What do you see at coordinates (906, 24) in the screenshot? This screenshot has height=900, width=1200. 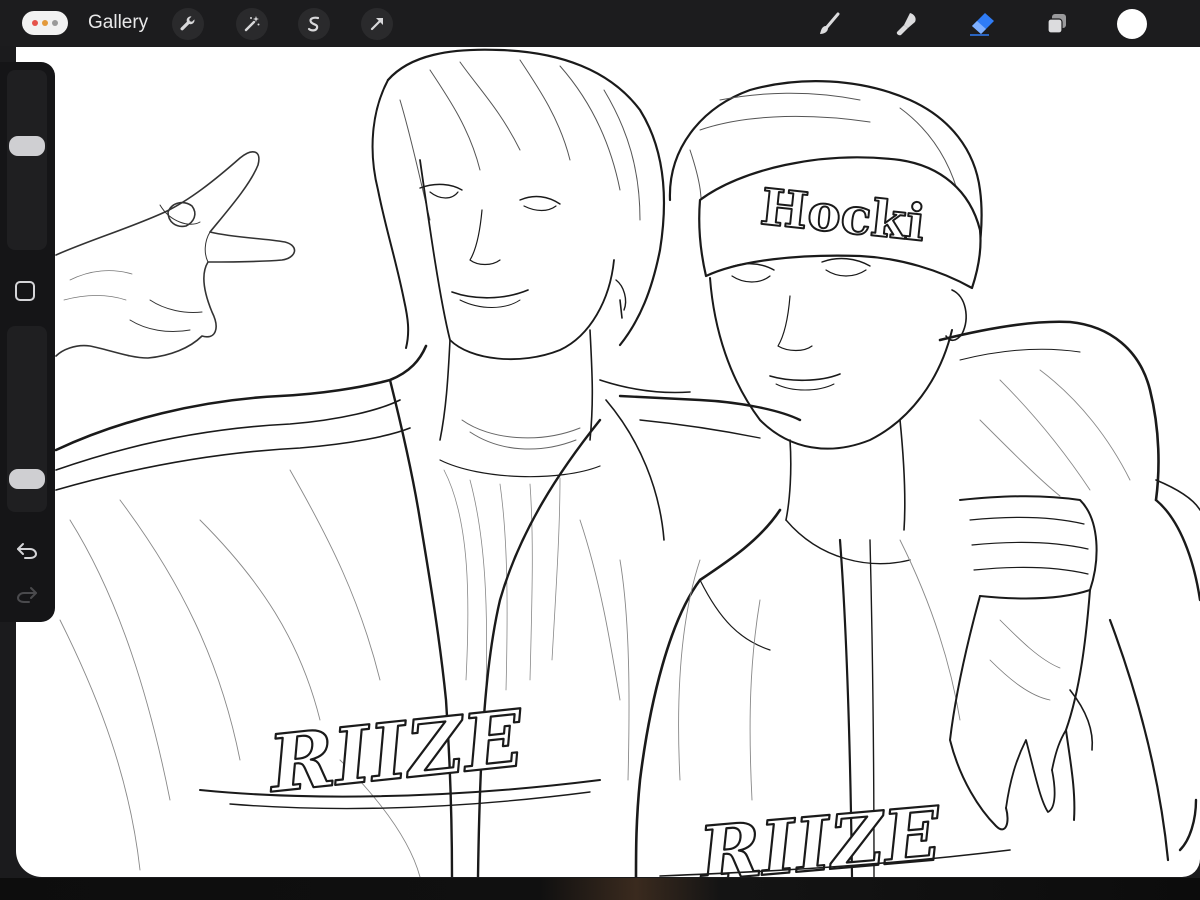 I see `smudge-icon` at bounding box center [906, 24].